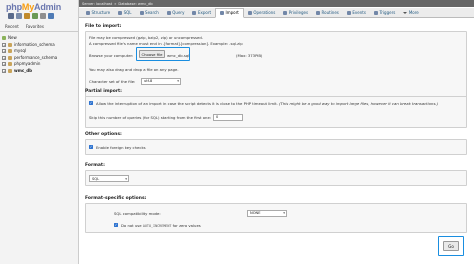 This screenshot has height=264, width=474. Describe the element at coordinates (276, 147) in the screenshot. I see `other-options-panel: ✓ Enable foreign key checks` at that location.